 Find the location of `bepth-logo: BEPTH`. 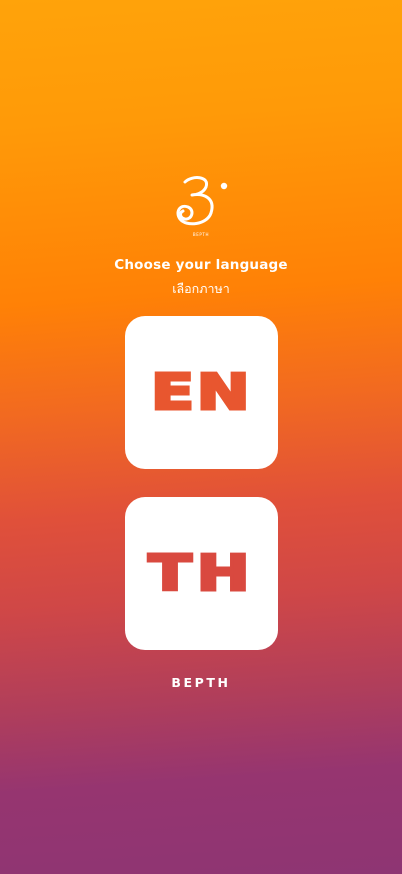

bepth-logo: BEPTH is located at coordinates (201, 208).